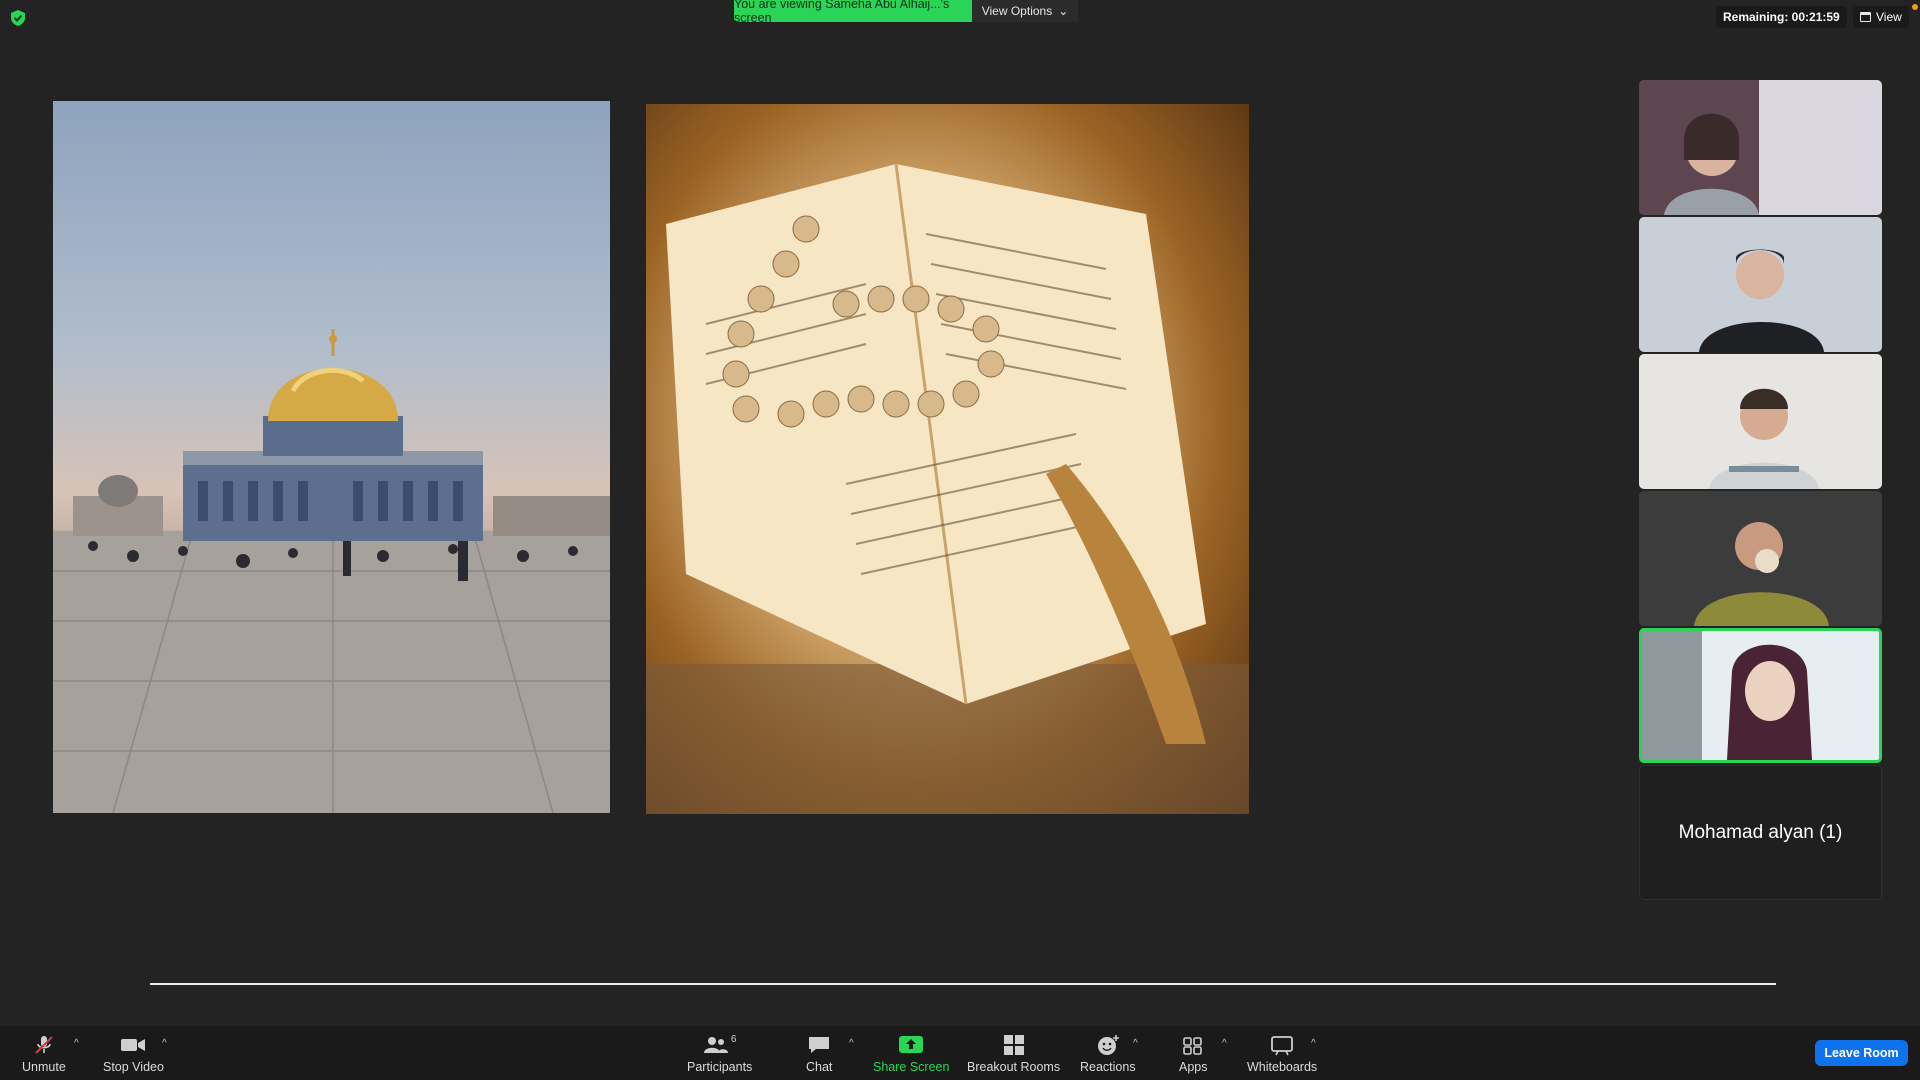 Image resolution: width=1920 pixels, height=1080 pixels. What do you see at coordinates (44, 1045) in the screenshot?
I see `microphone-muted-icon` at bounding box center [44, 1045].